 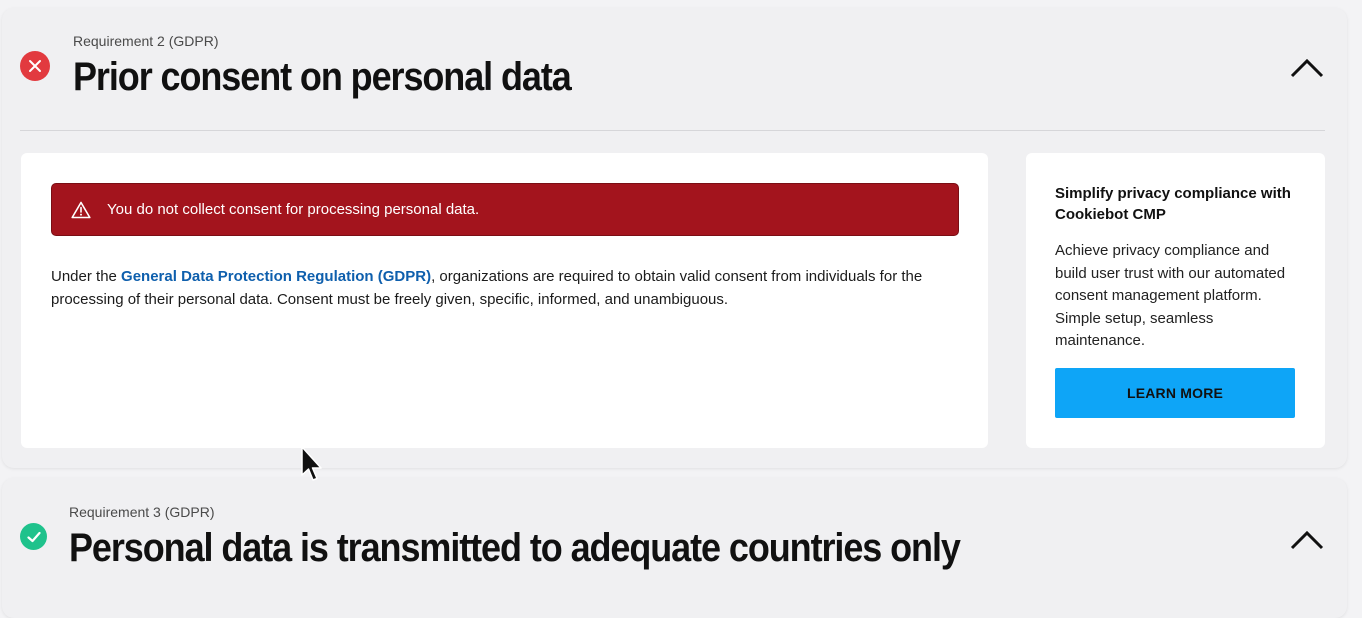 I want to click on pass-status-icon, so click(x=33, y=536).